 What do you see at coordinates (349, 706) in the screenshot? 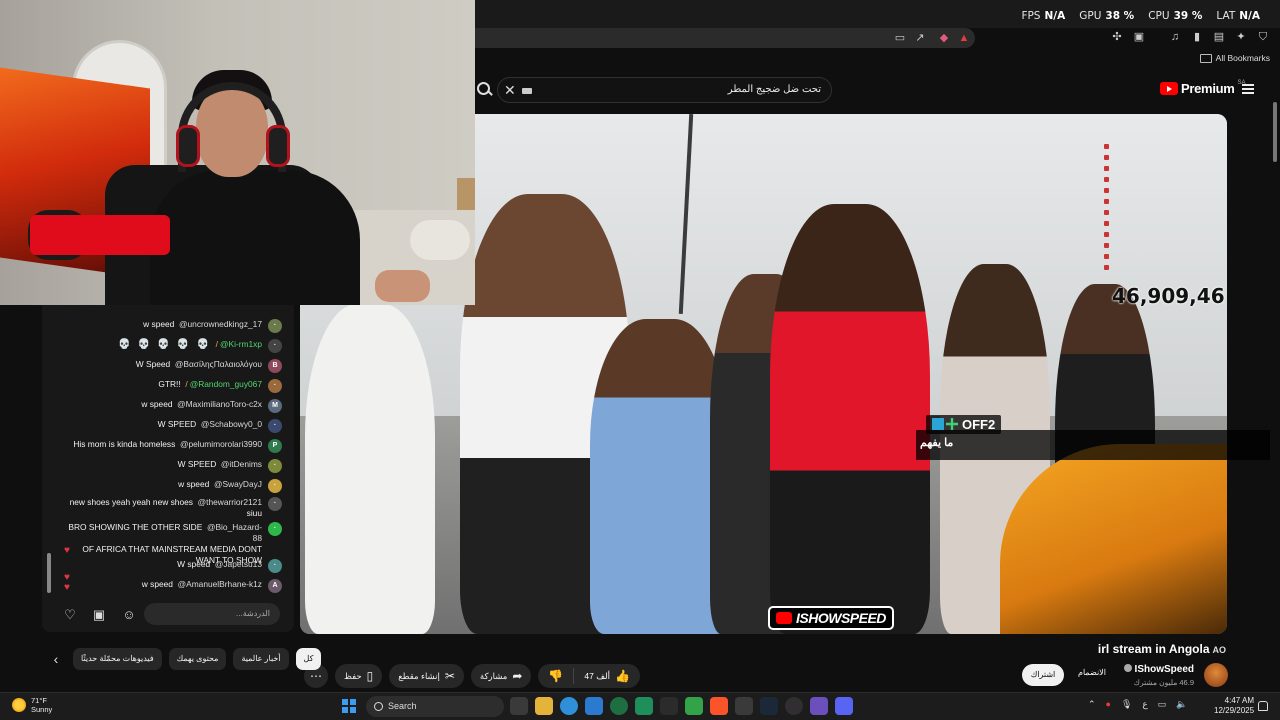
I see `start-button` at bounding box center [349, 706].